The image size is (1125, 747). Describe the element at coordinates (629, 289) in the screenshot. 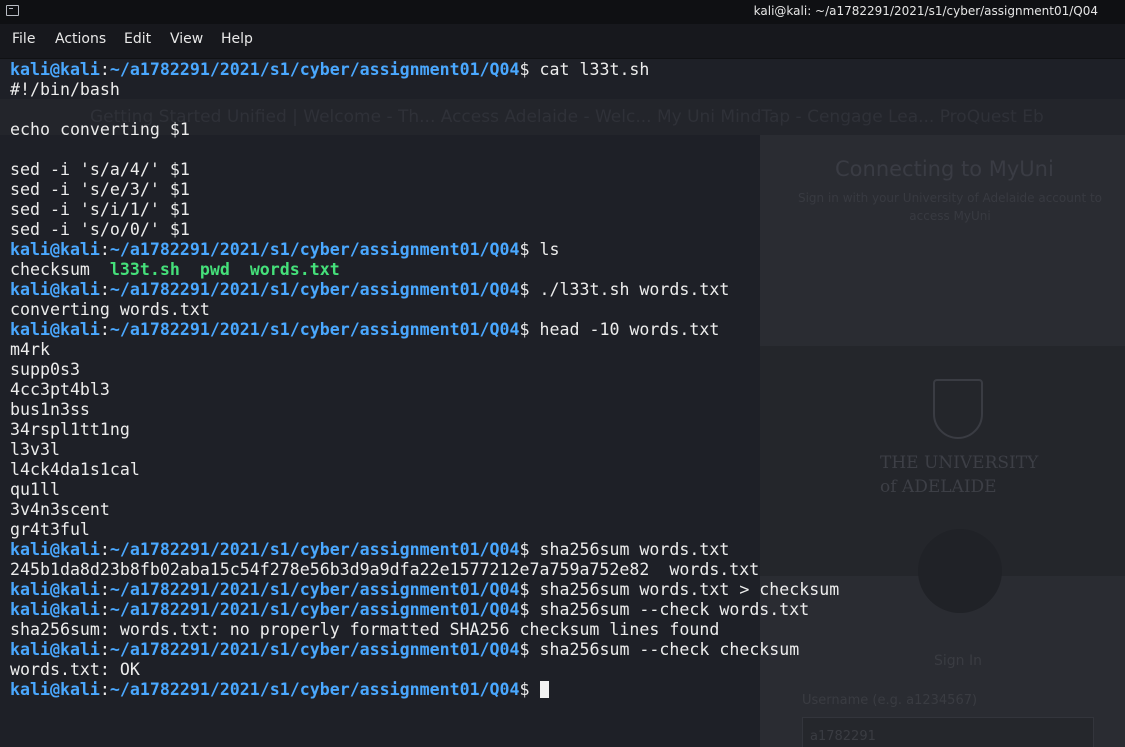

I see `command-text: ./l33t.sh words.txt` at that location.